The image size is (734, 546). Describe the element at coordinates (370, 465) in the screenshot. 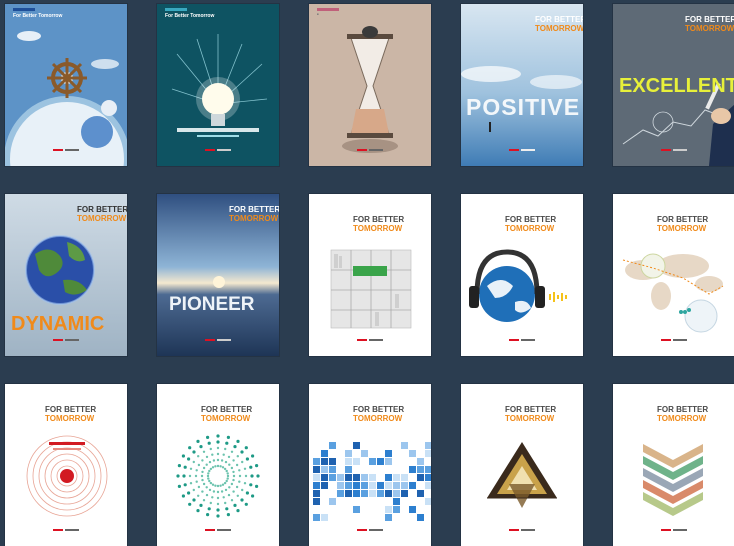

I see `cover-13: FOR BETTER TOMORROW` at that location.